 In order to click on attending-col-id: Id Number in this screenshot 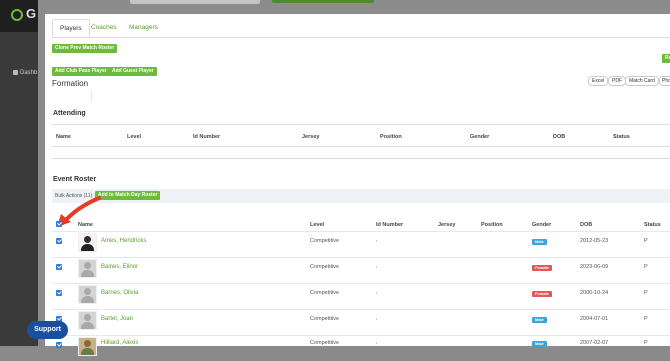, I will do `click(207, 137)`.